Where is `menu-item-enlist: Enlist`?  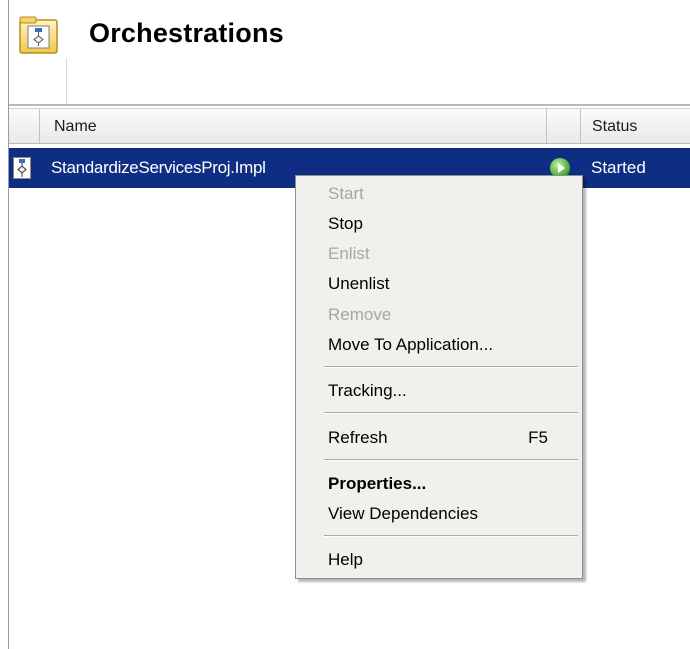 menu-item-enlist: Enlist is located at coordinates (349, 253).